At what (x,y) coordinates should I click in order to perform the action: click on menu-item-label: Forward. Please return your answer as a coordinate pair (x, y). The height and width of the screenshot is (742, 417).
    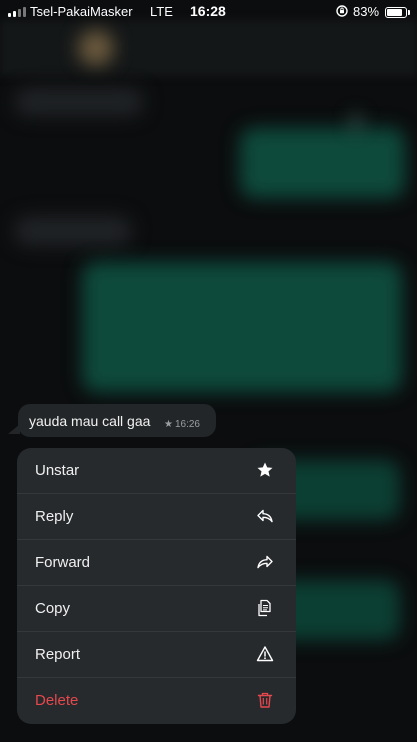
    Looking at the image, I should click on (63, 562).